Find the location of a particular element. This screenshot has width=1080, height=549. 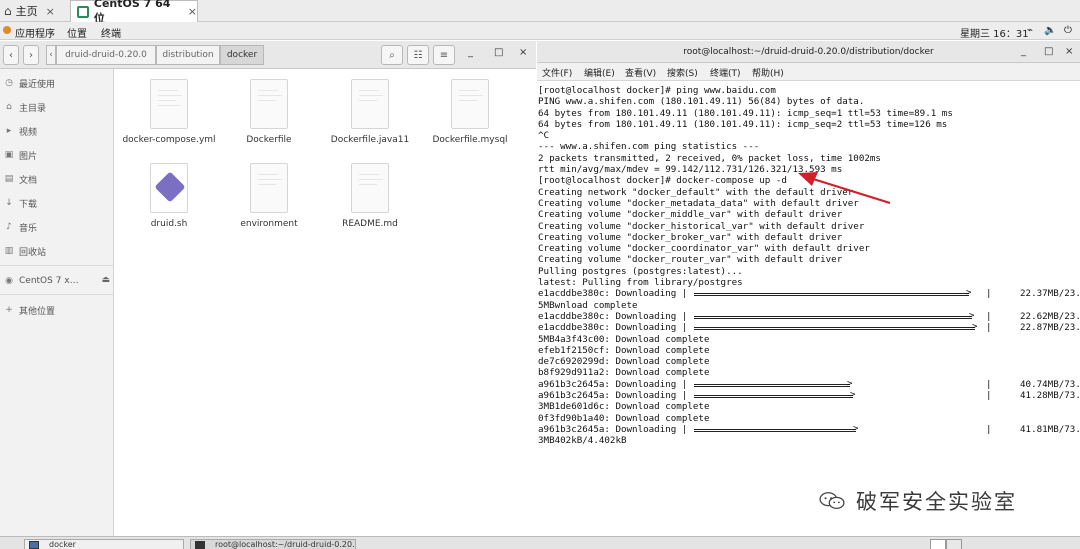

progress-size: 22.62MB/23.1 is located at coordinates (1050, 316).